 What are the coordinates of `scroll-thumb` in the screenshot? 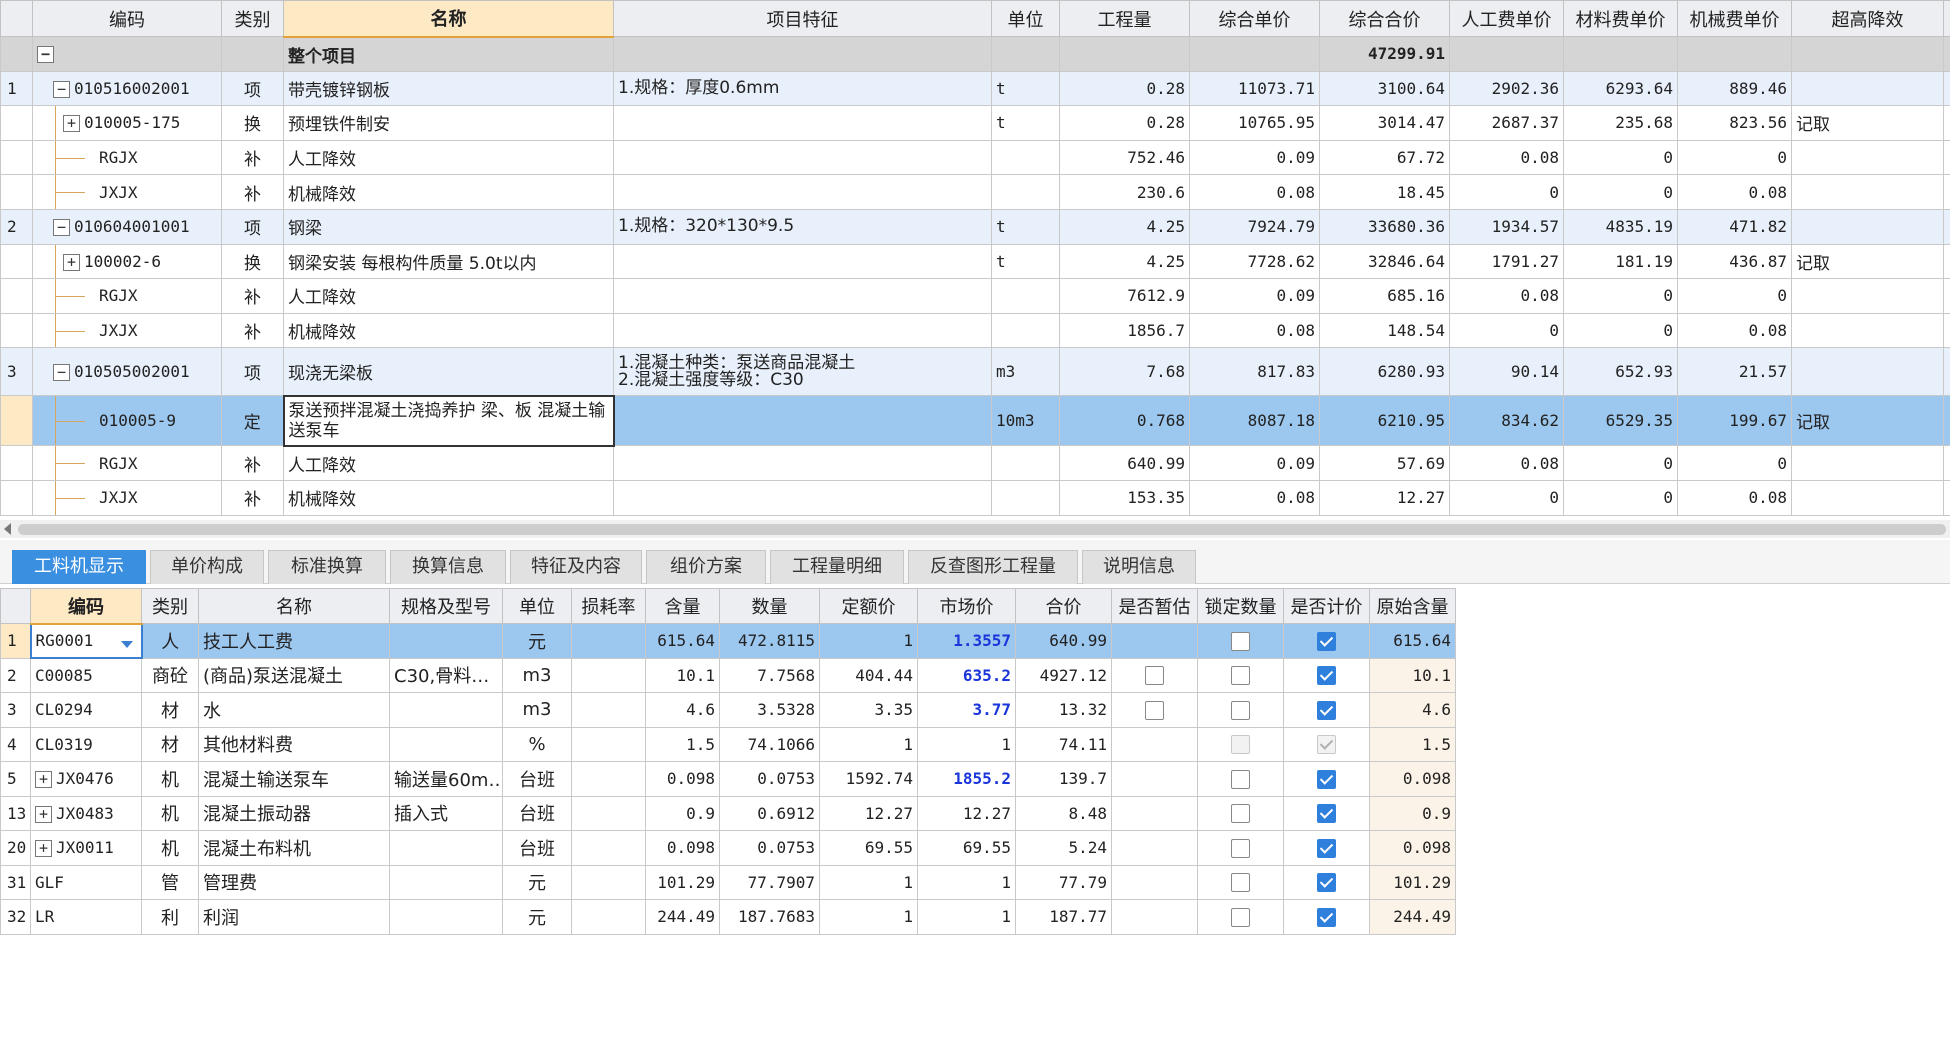 It's located at (982, 529).